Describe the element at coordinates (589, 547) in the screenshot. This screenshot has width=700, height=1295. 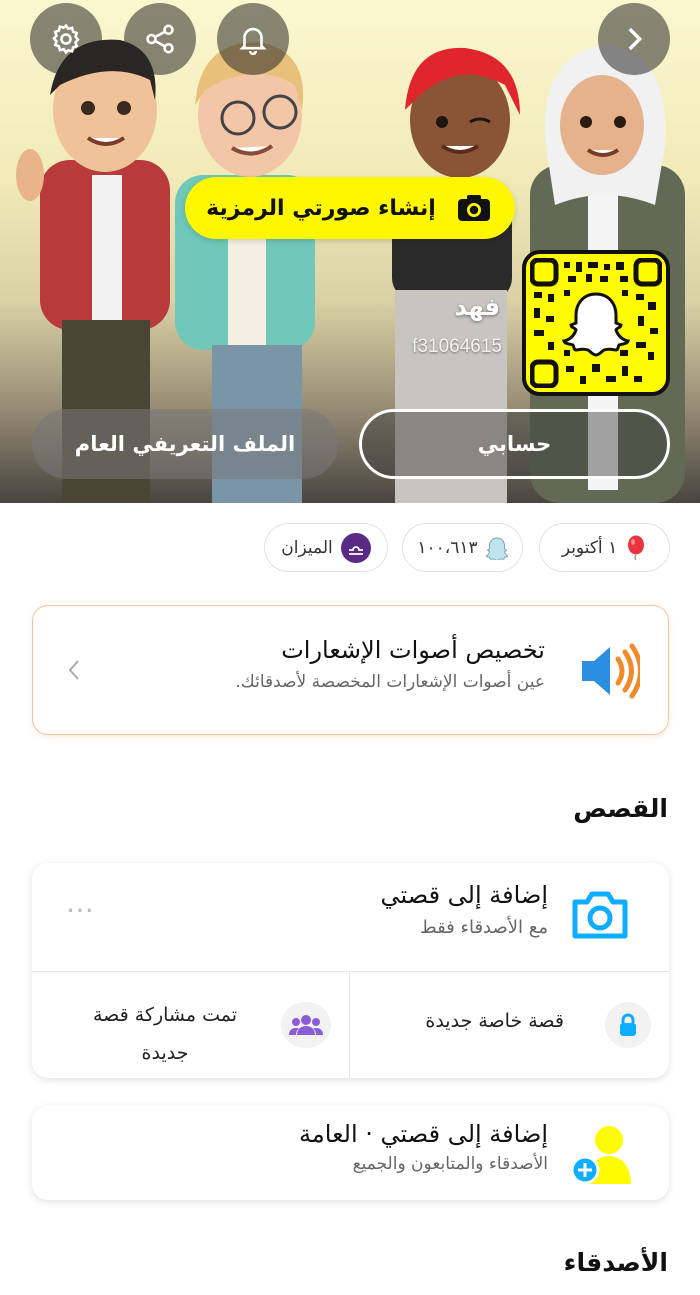
I see `birthday-label: ١ أكتوبر` at that location.